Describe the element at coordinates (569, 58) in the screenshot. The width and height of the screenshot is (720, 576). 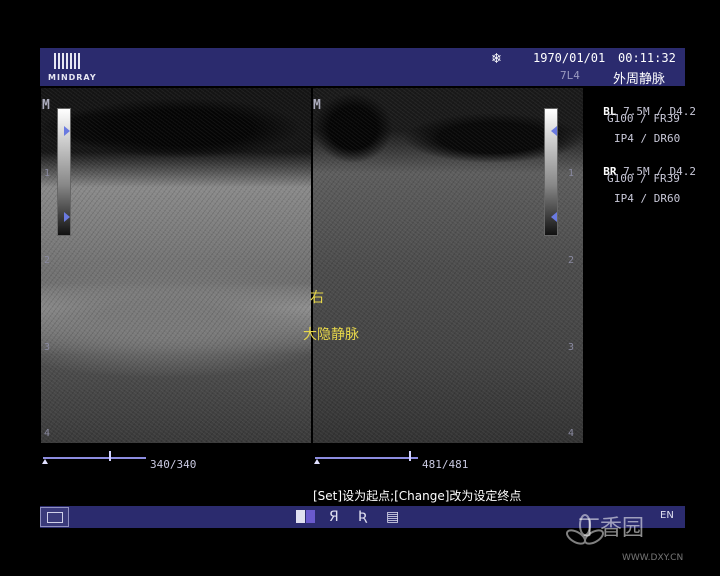
I see `date-display: 1970/01/01` at that location.